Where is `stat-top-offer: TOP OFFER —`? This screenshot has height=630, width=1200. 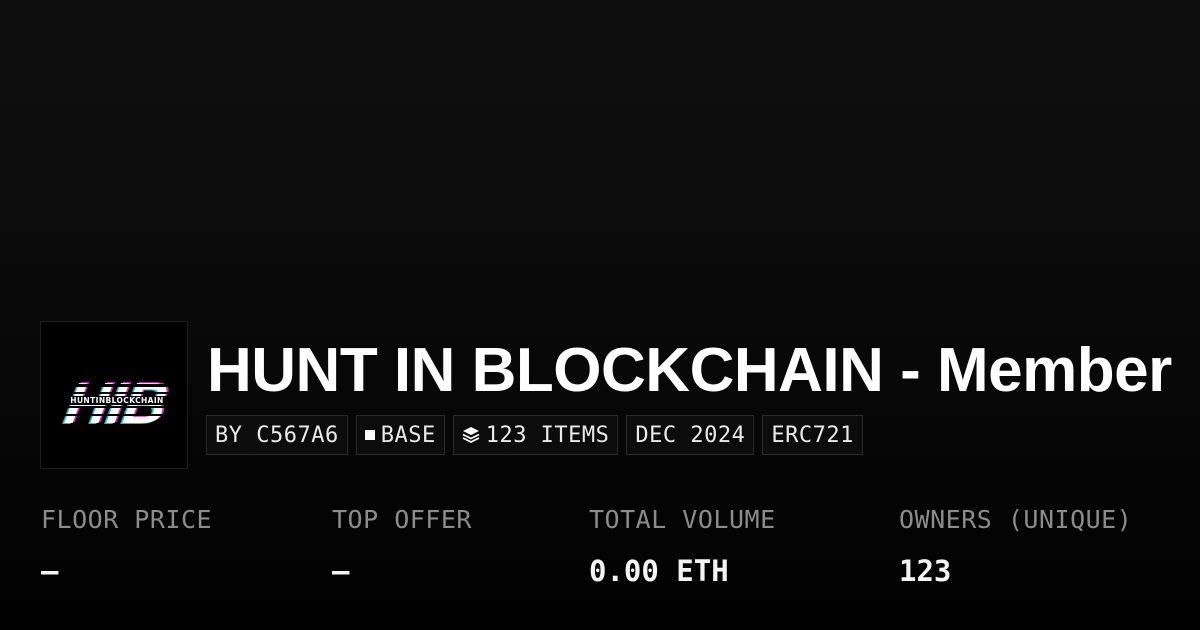 stat-top-offer: TOP OFFER — is located at coordinates (402, 546).